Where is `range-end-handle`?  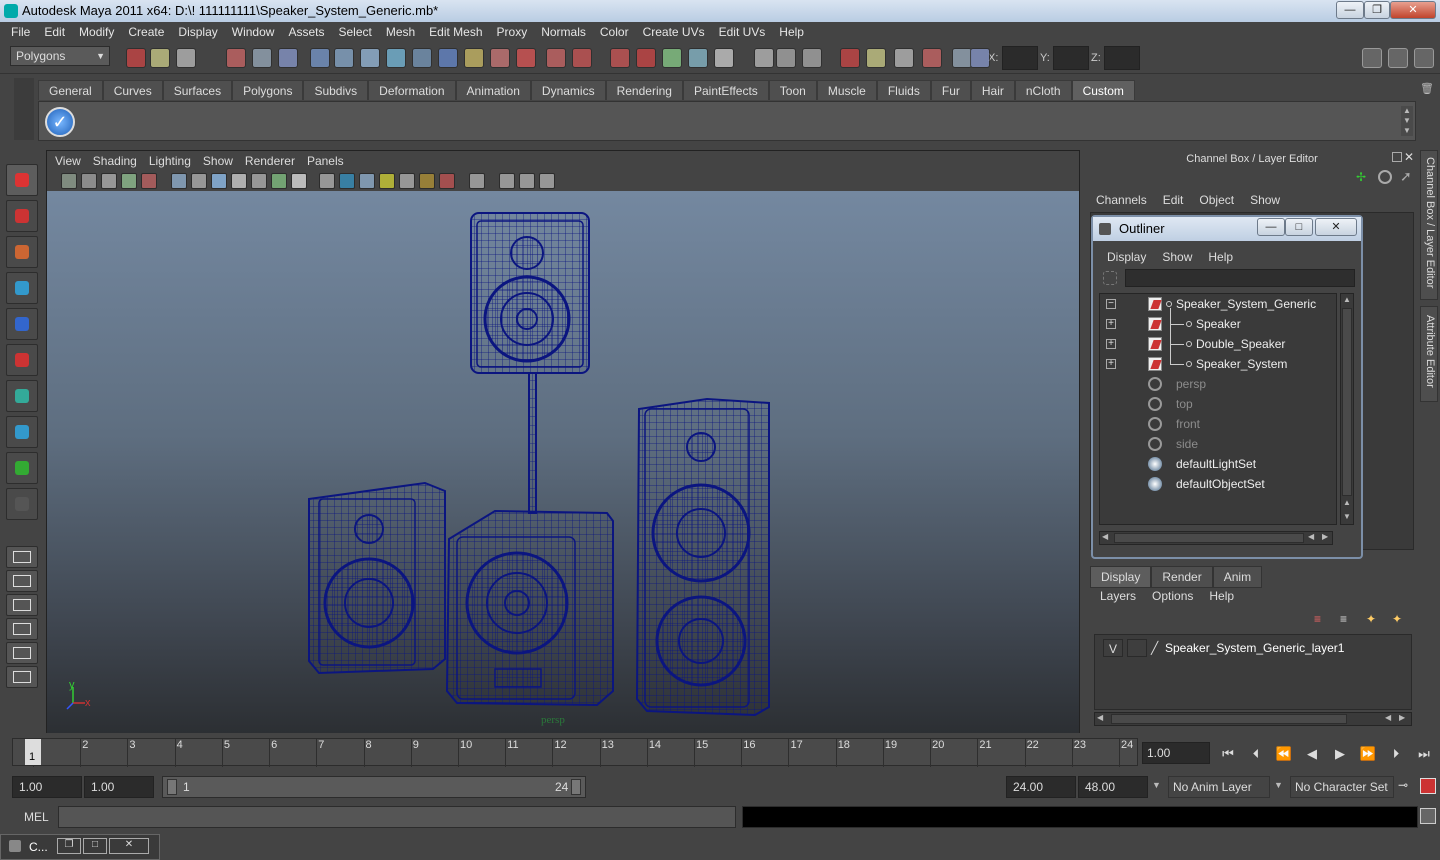 range-end-handle is located at coordinates (576, 787).